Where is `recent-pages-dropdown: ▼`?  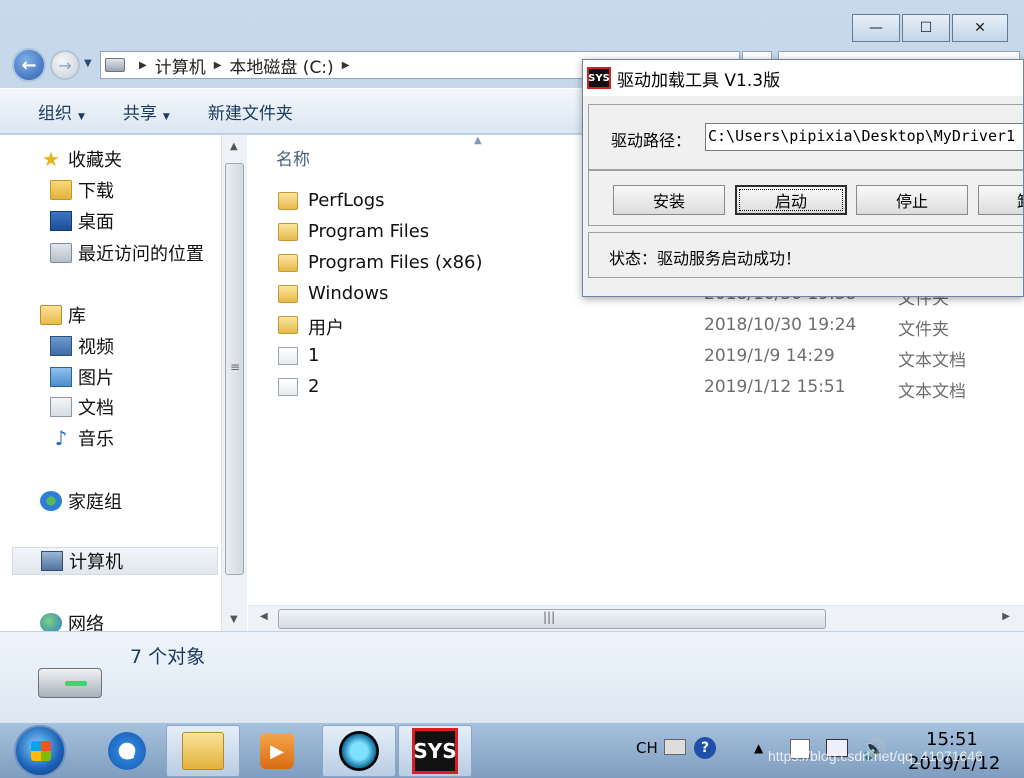
recent-pages-dropdown: ▼ is located at coordinates (88, 63).